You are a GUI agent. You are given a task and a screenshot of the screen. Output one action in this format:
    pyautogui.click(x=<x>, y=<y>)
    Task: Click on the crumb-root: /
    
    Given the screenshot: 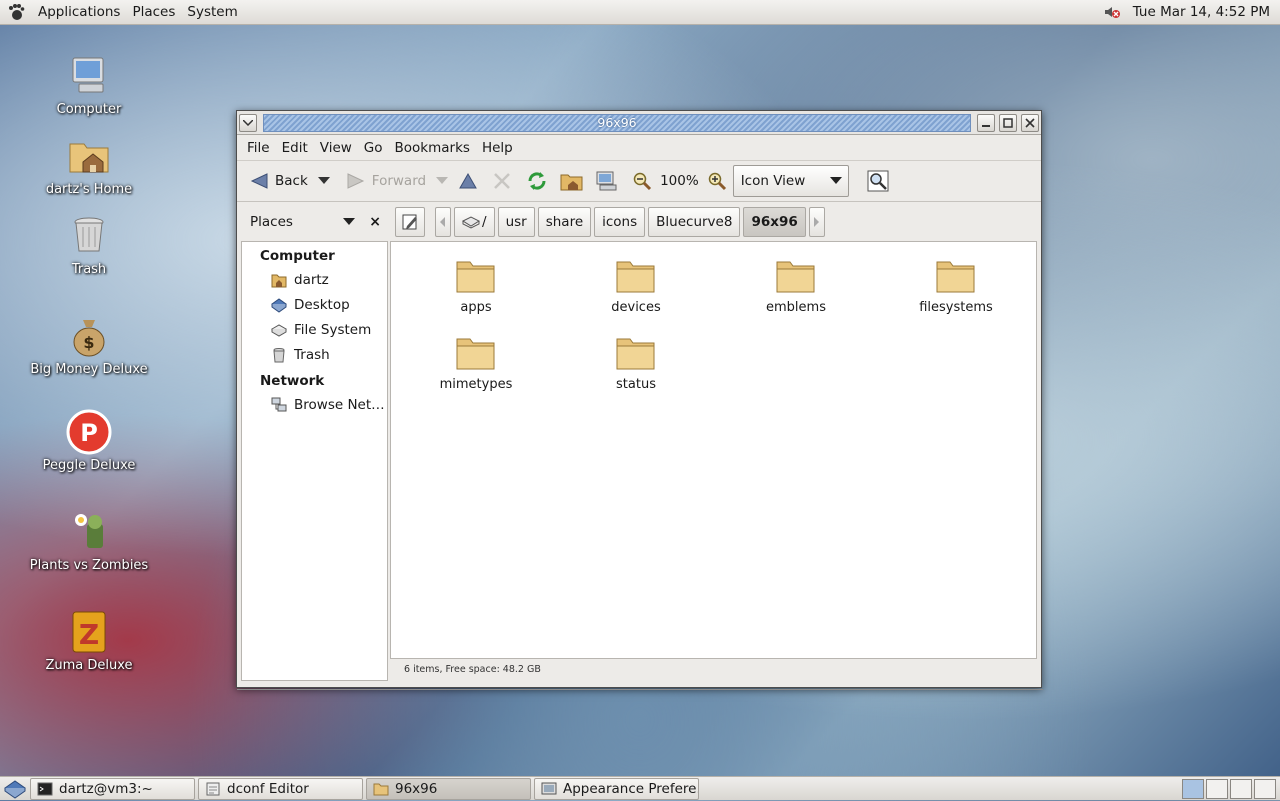 What is the action you would take?
    pyautogui.click(x=474, y=222)
    